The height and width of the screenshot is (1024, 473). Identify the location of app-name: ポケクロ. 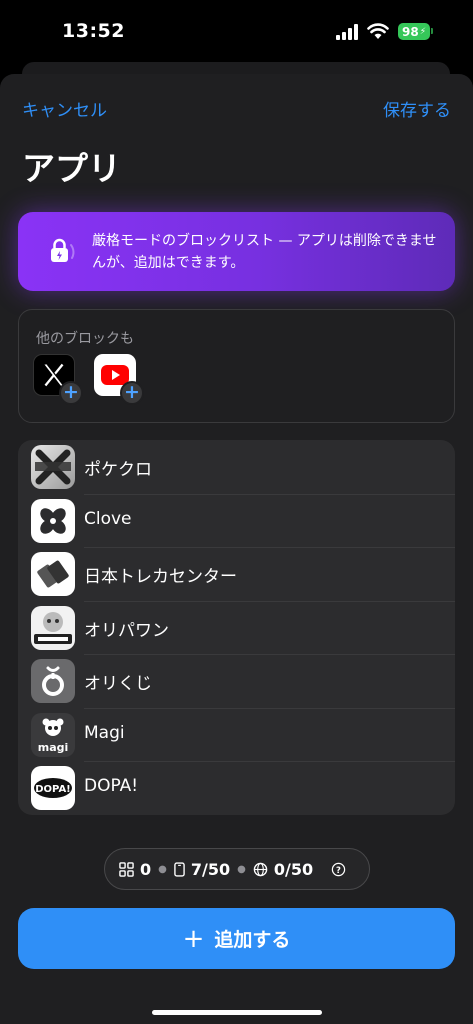
(118, 470).